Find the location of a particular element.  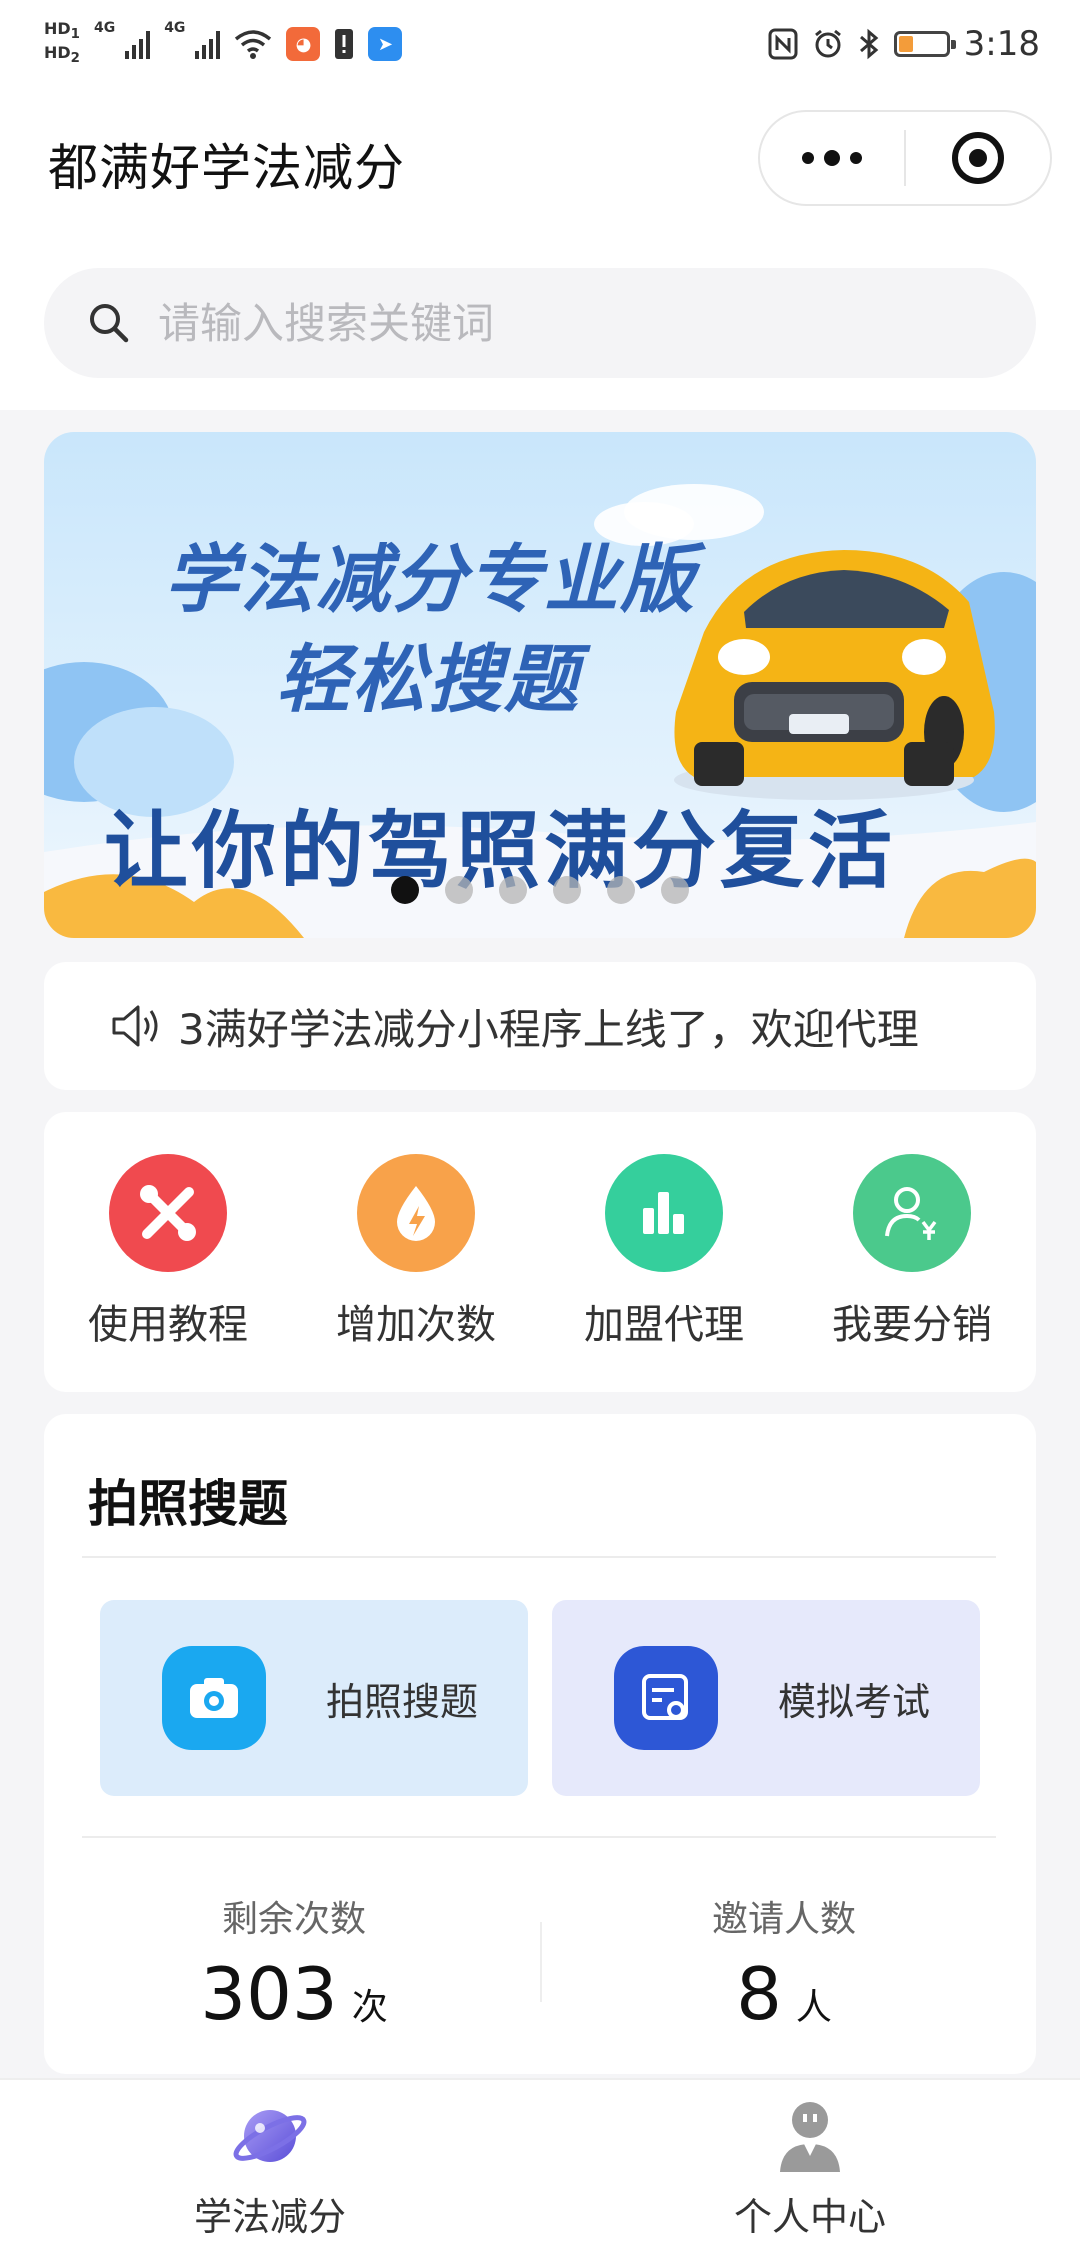

mini-program-capsule is located at coordinates (905, 158).